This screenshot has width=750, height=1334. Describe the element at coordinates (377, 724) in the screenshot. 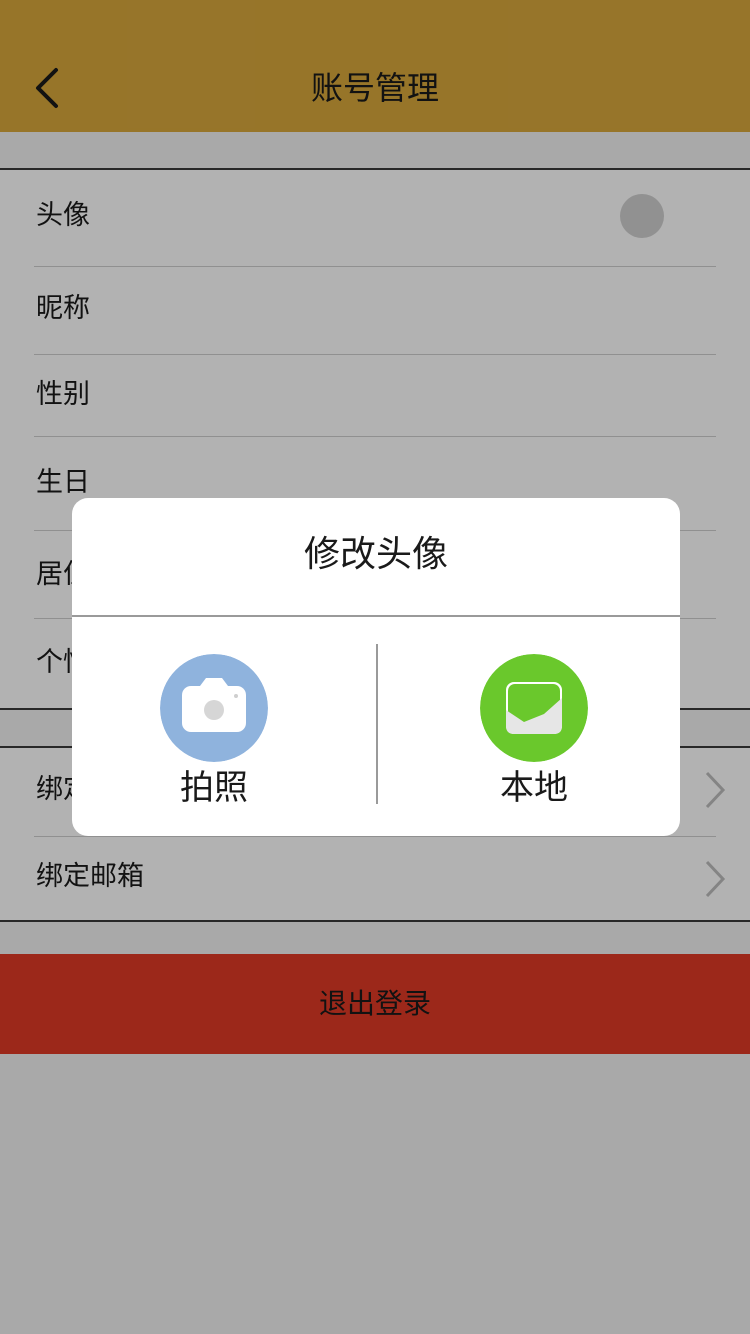

I see `dialog-vertical-divider` at that location.